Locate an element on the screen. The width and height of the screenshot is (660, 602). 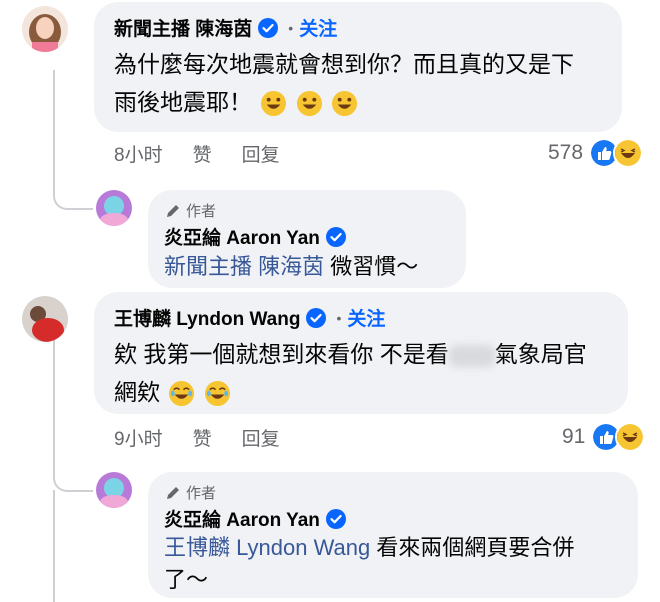
reply-text: 王博麟 Lyndon Wang 看來兩個網頁要合併 了～ is located at coordinates (369, 563).